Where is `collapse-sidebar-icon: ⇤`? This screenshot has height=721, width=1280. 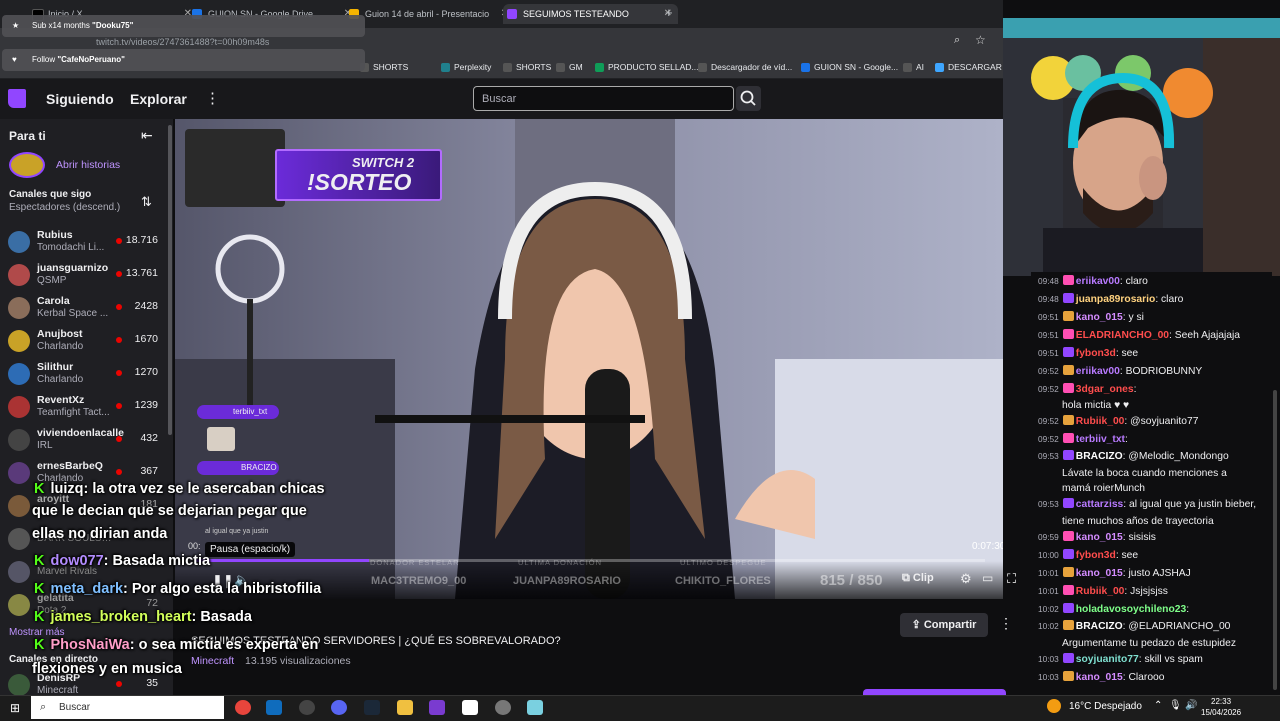
collapse-sidebar-icon: ⇤ is located at coordinates (147, 135).